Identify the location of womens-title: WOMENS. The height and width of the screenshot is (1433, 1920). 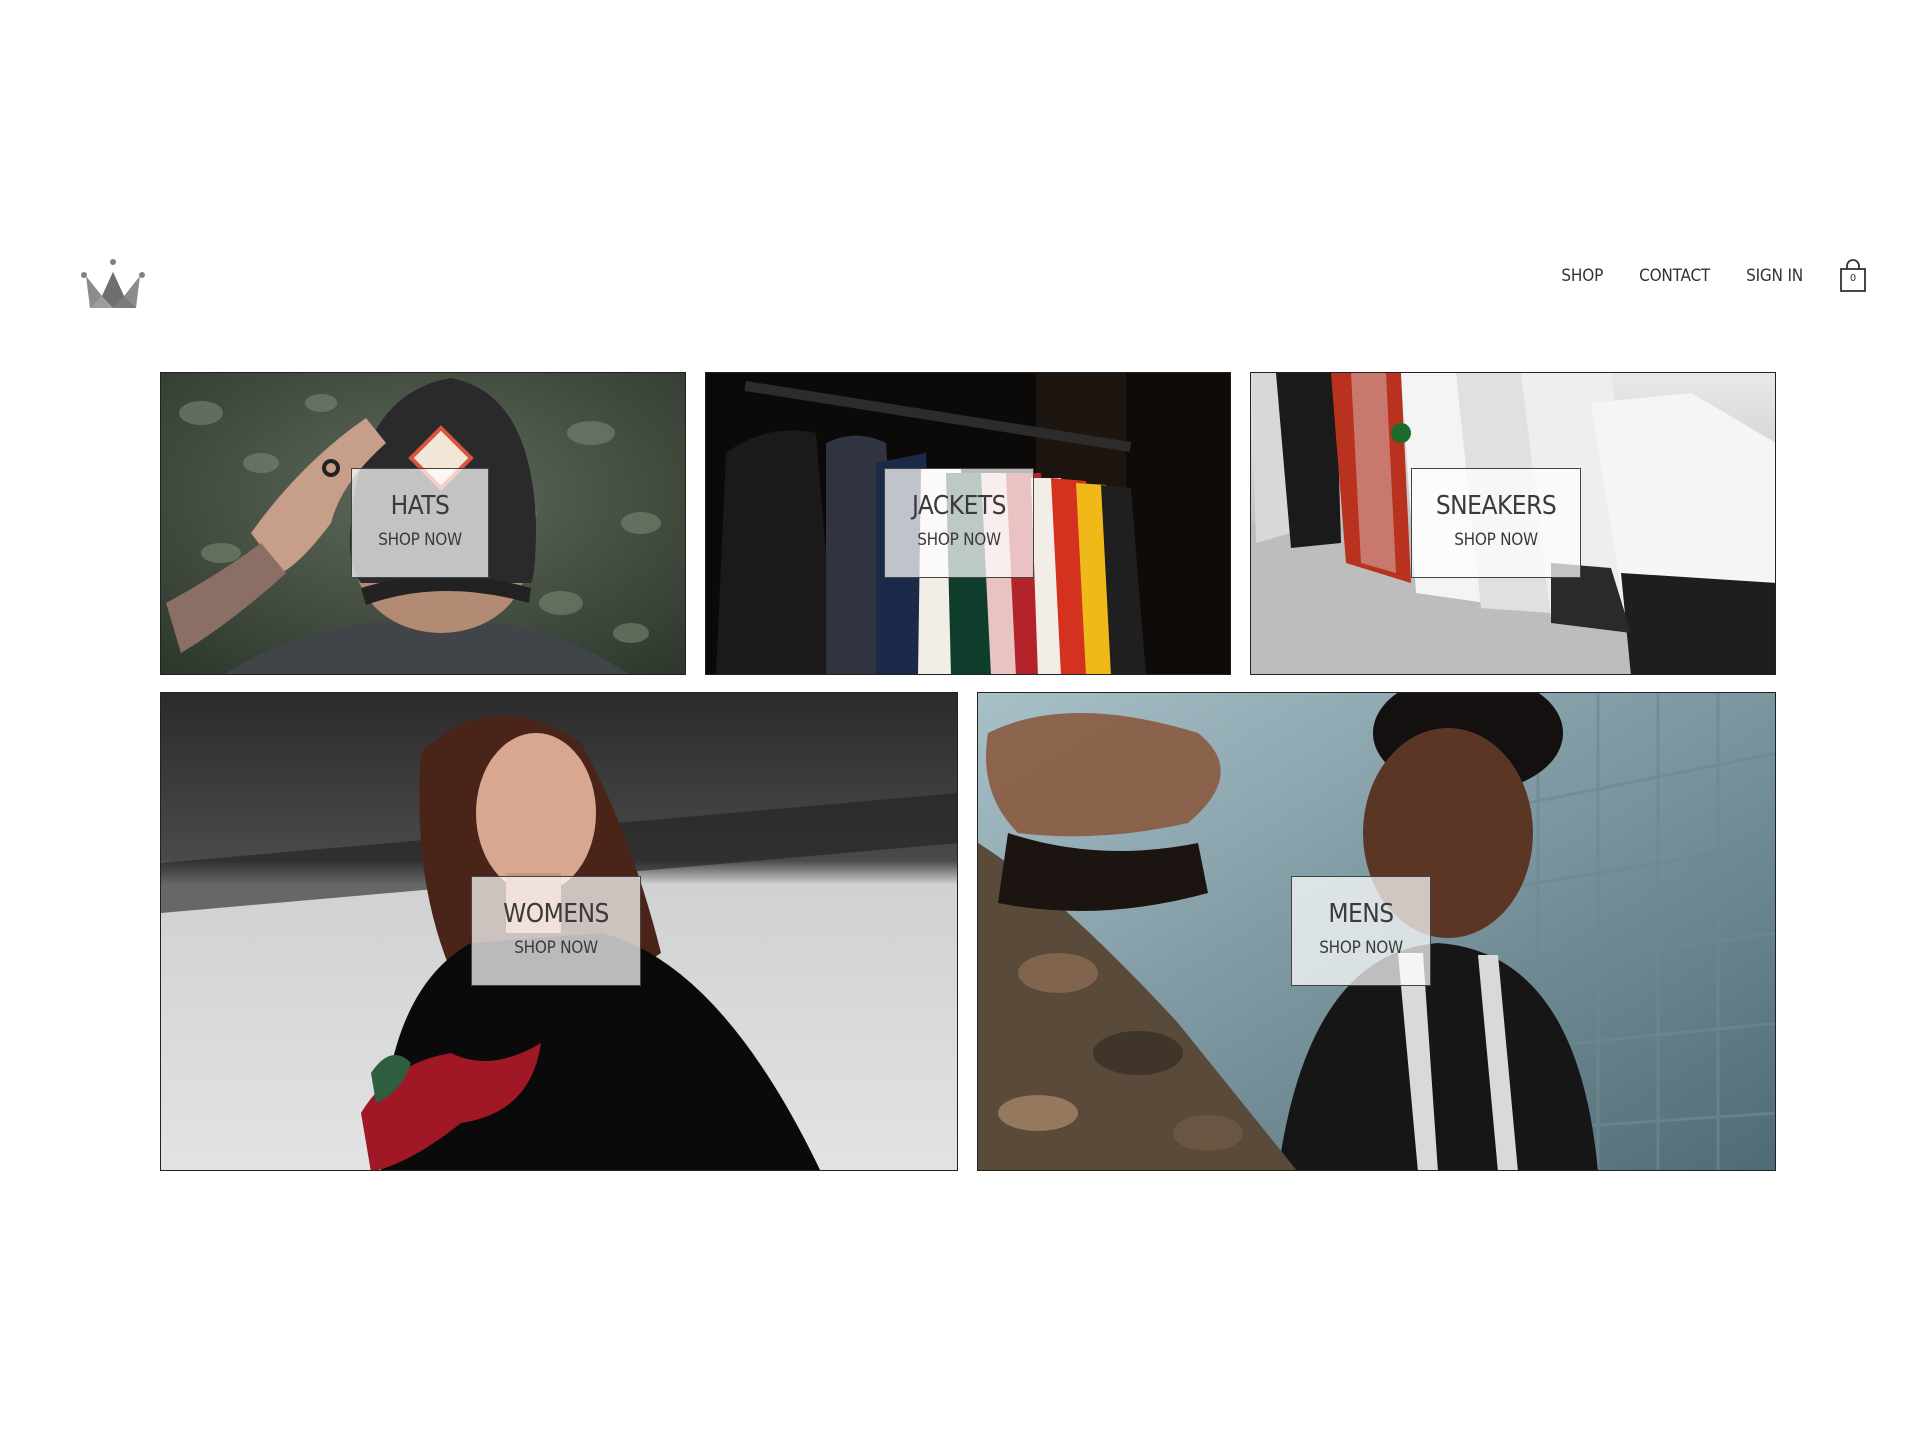
(556, 914).